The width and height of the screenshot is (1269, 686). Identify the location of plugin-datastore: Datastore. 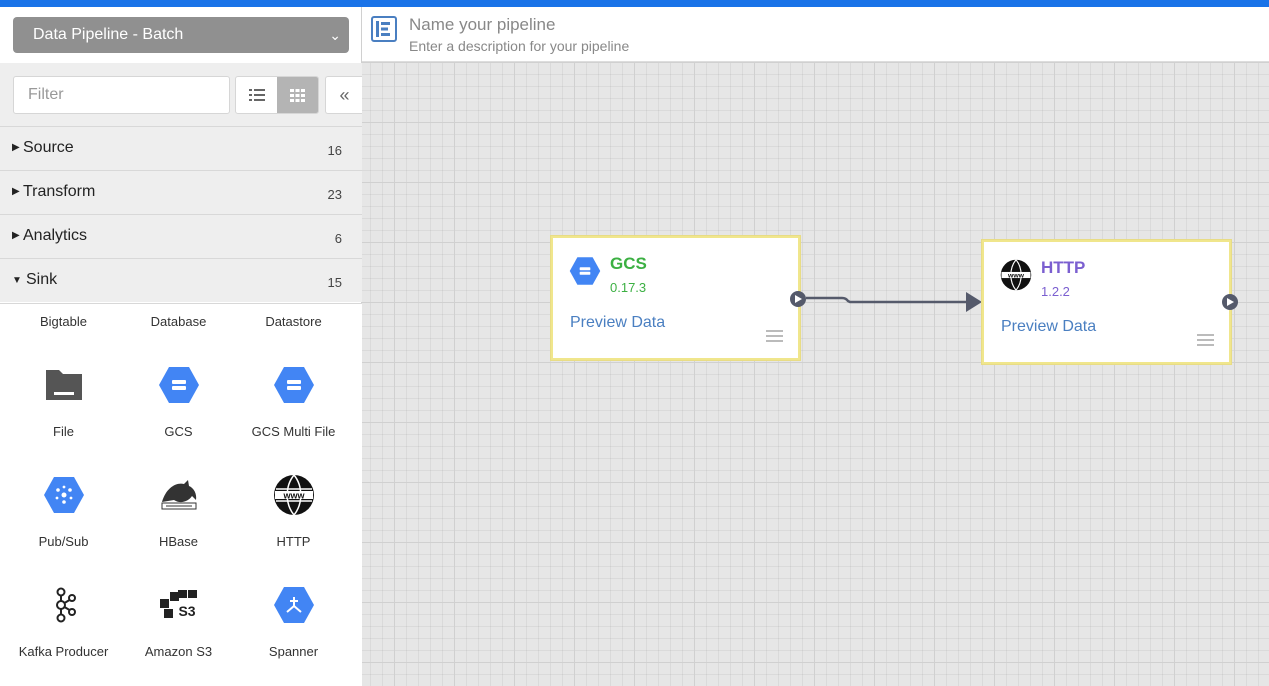
(293, 321).